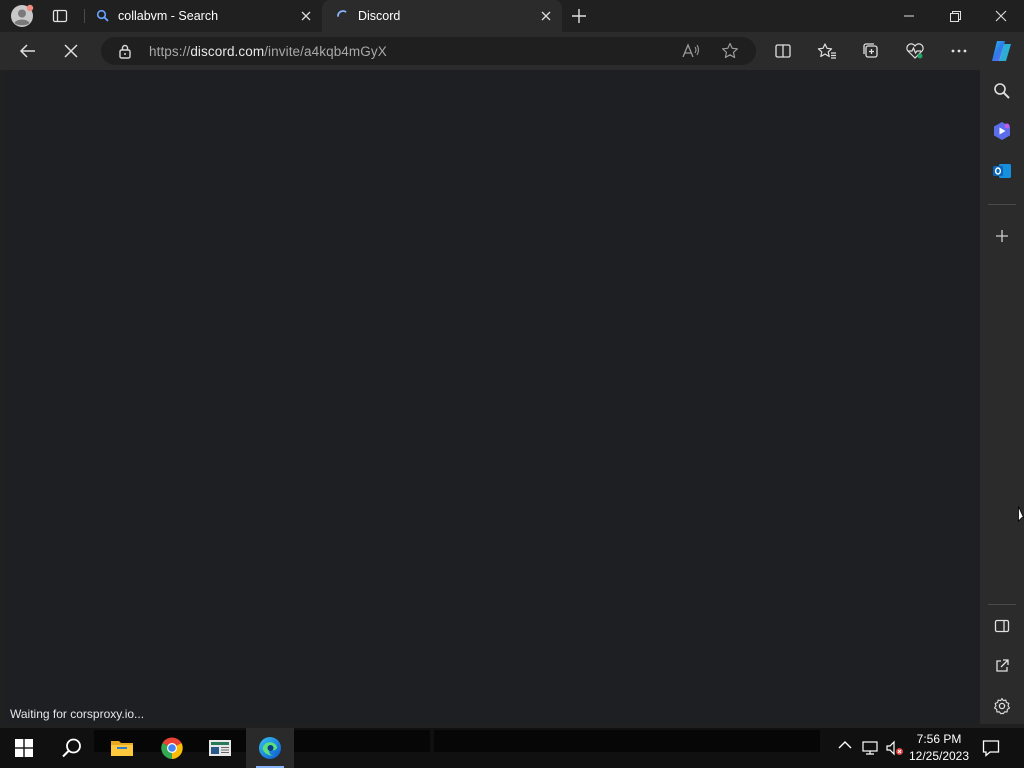  I want to click on restore-button, so click(955, 16).